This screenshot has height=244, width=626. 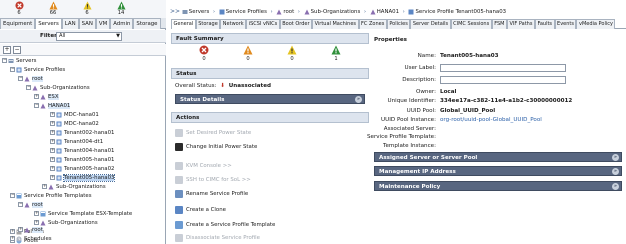 I want to click on tree-node-service-profile: + Tenant002-hana01, so click(x=82, y=133).